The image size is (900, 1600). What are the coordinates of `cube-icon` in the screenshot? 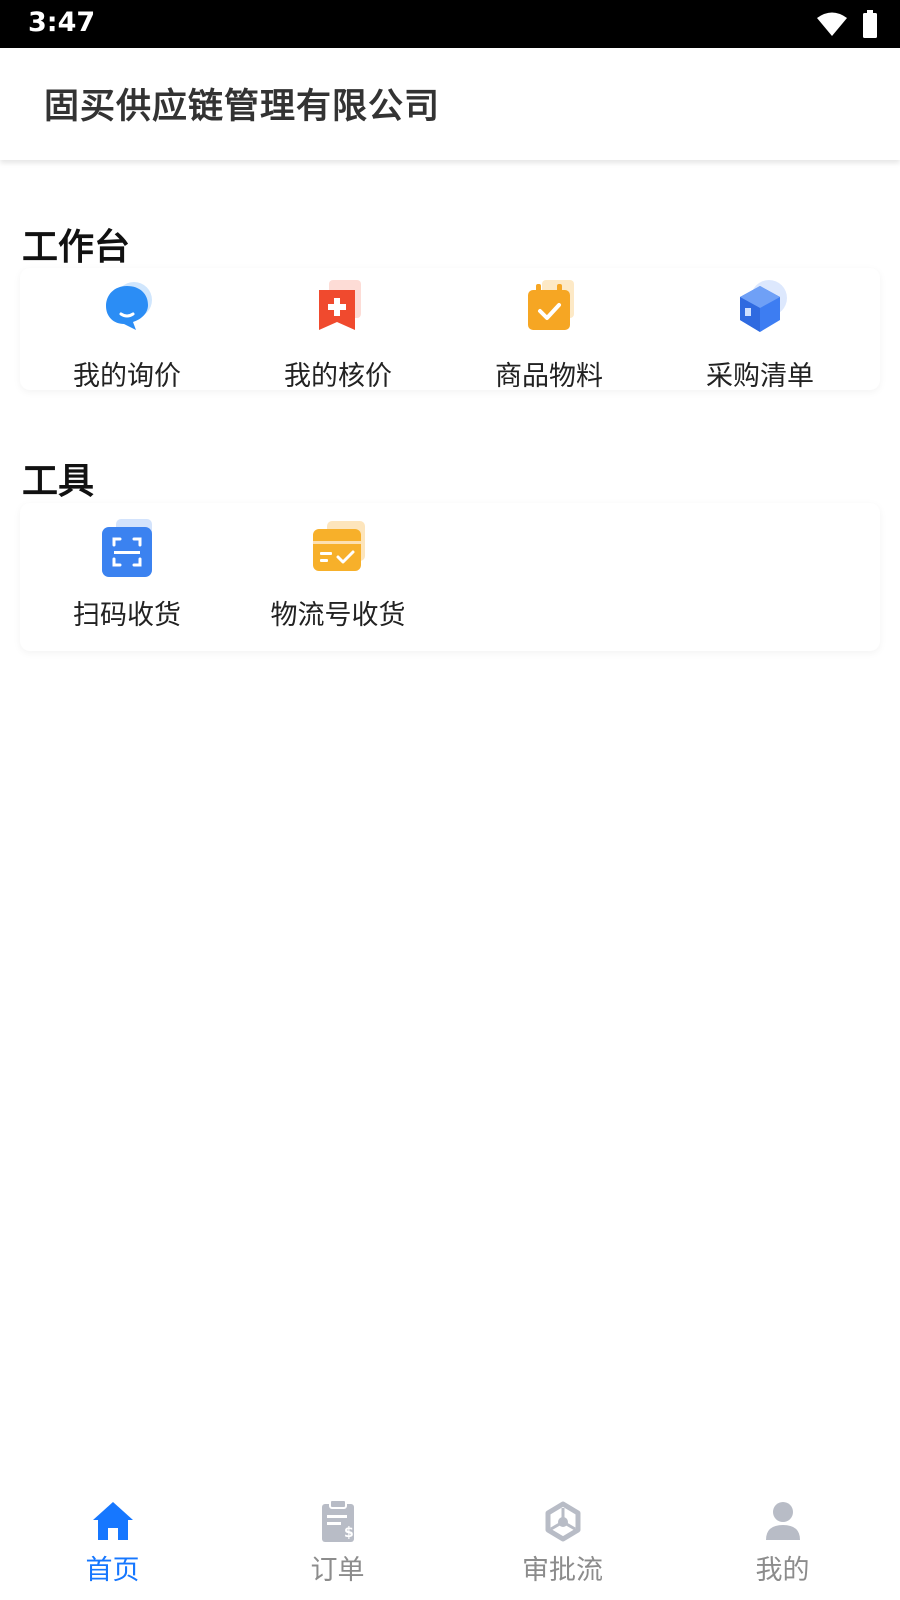 It's located at (760, 309).